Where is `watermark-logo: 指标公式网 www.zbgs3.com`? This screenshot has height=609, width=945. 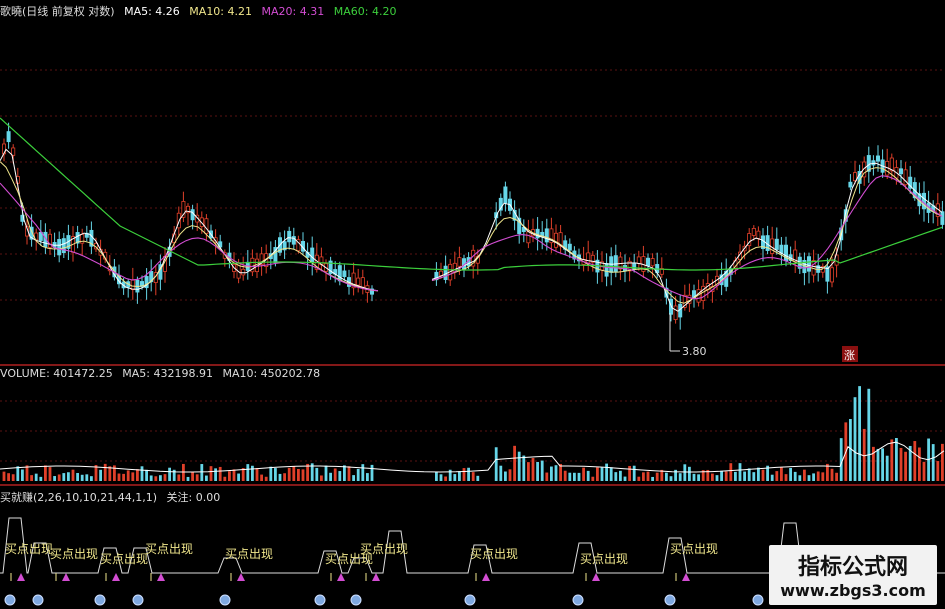 watermark-logo: 指标公式网 www.zbgs3.com is located at coordinates (853, 575).